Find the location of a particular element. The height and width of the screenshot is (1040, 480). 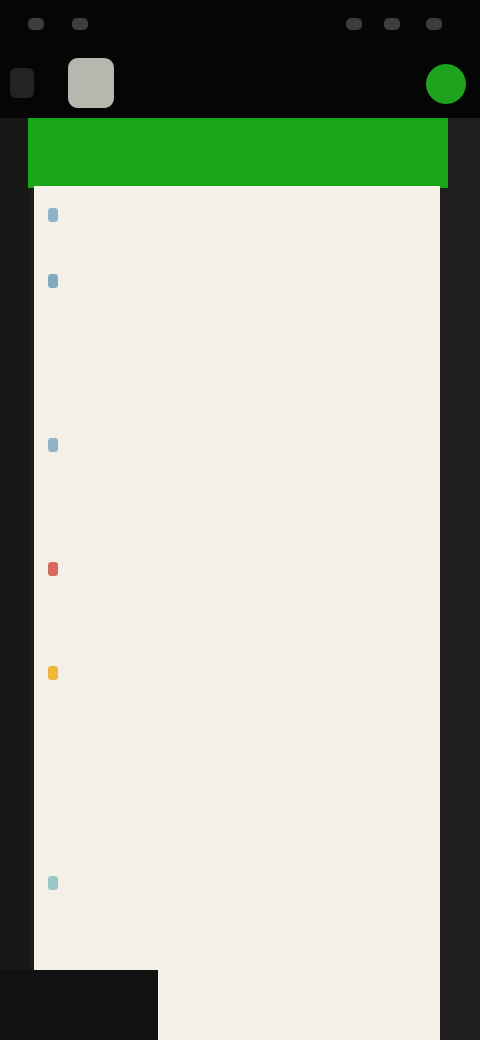

bottom-overlay is located at coordinates (79, 1005).